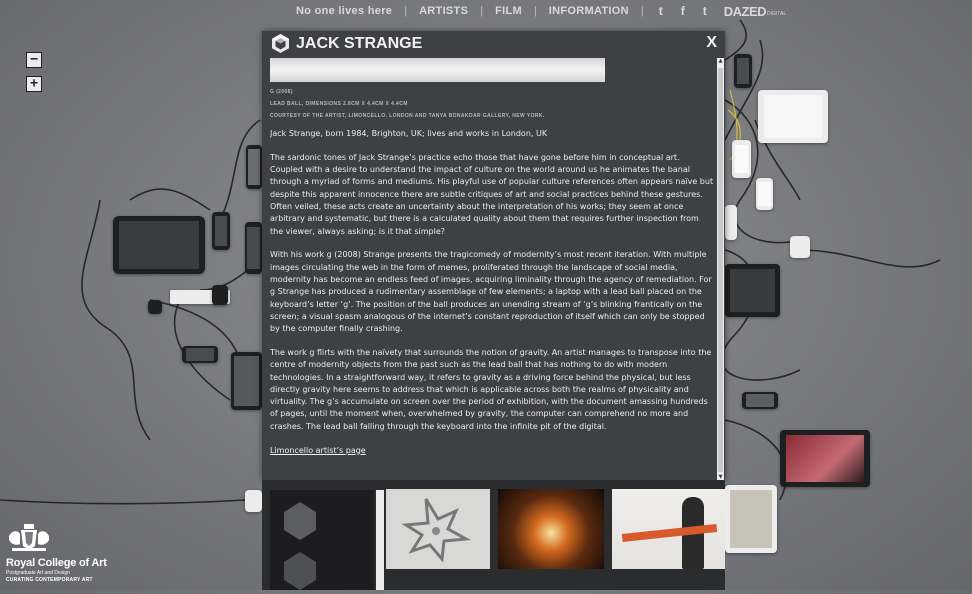 This screenshot has height=594, width=972. Describe the element at coordinates (318, 450) in the screenshot. I see `limoncello-artist-link: Limoncello artist’s page` at that location.